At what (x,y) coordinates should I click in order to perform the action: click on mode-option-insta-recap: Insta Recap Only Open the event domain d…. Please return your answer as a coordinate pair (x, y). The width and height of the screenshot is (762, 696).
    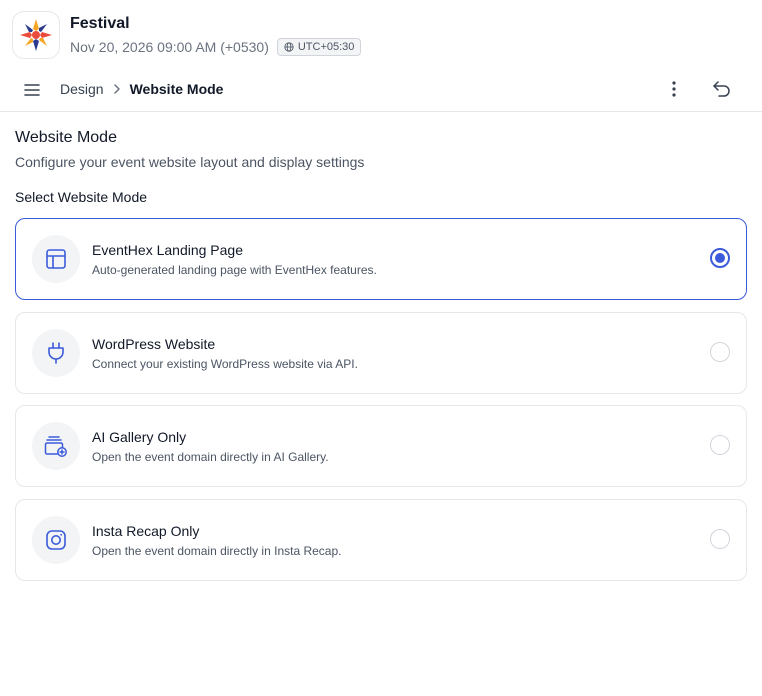
    Looking at the image, I should click on (381, 540).